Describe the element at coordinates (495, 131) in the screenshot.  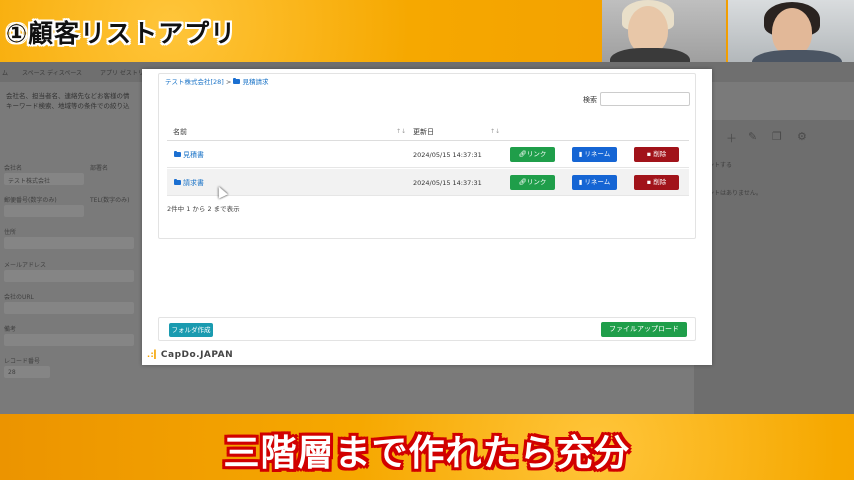
I see `sort-updated-icon: ↑↓` at that location.